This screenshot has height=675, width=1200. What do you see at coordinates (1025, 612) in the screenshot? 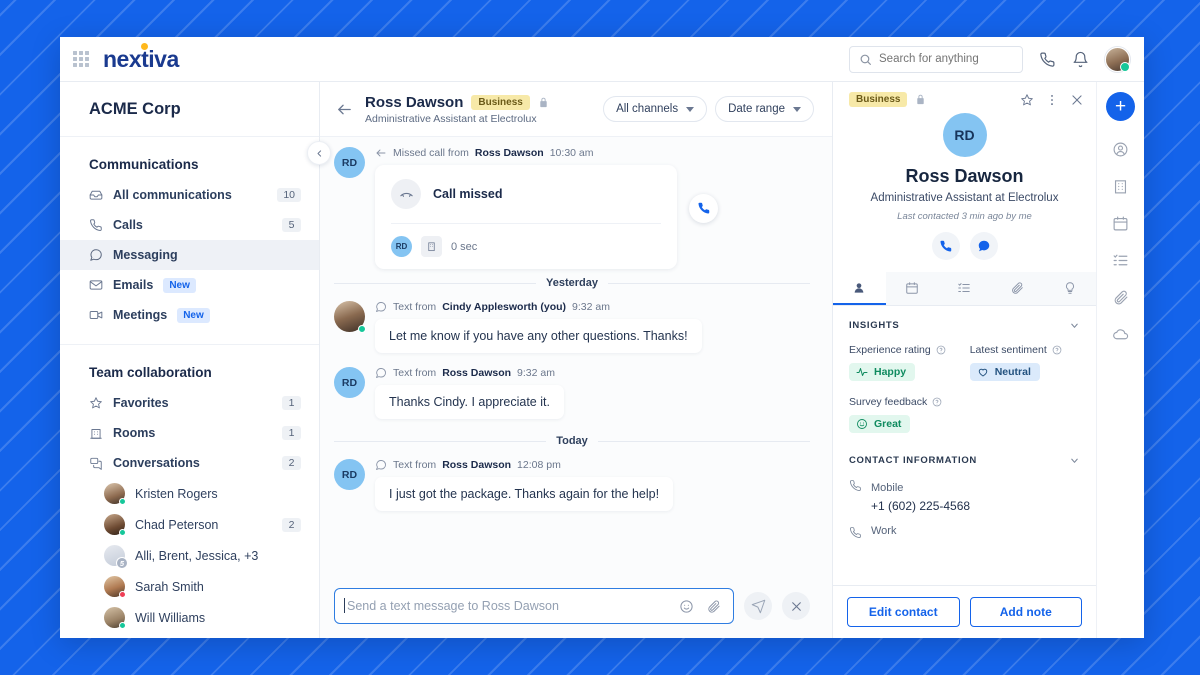
I see `add-note-button: Add note` at bounding box center [1025, 612].